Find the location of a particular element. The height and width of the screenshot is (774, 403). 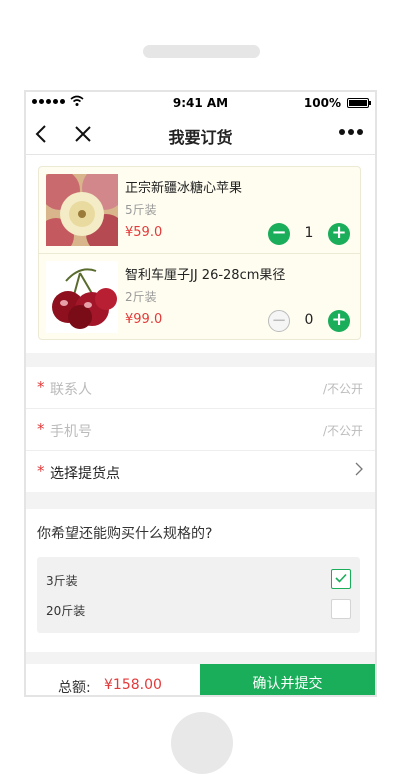

product-spec: 2斤装 is located at coordinates (141, 297).